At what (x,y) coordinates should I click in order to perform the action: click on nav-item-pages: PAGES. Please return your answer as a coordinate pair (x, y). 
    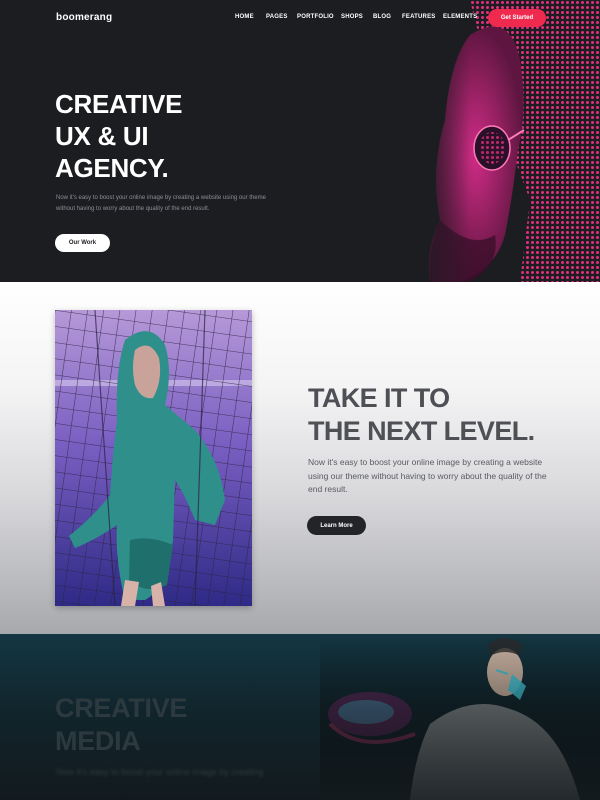
    Looking at the image, I should click on (277, 17).